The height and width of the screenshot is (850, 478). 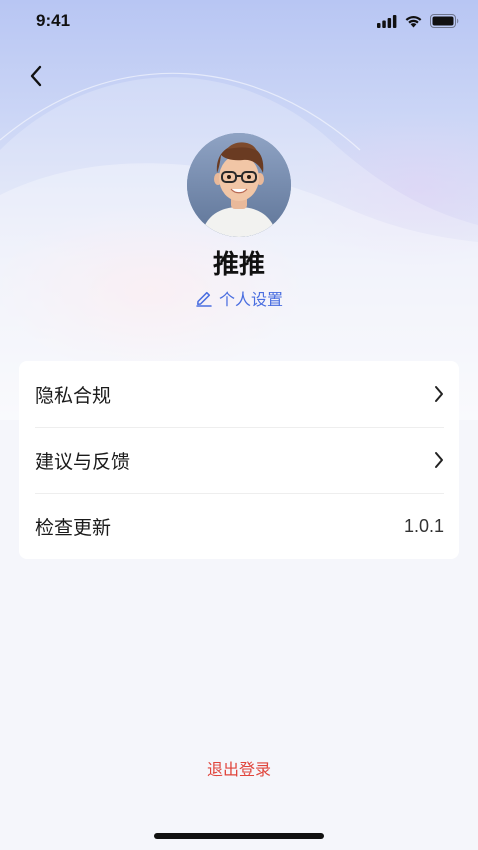 I want to click on home-indicator, so click(x=239, y=836).